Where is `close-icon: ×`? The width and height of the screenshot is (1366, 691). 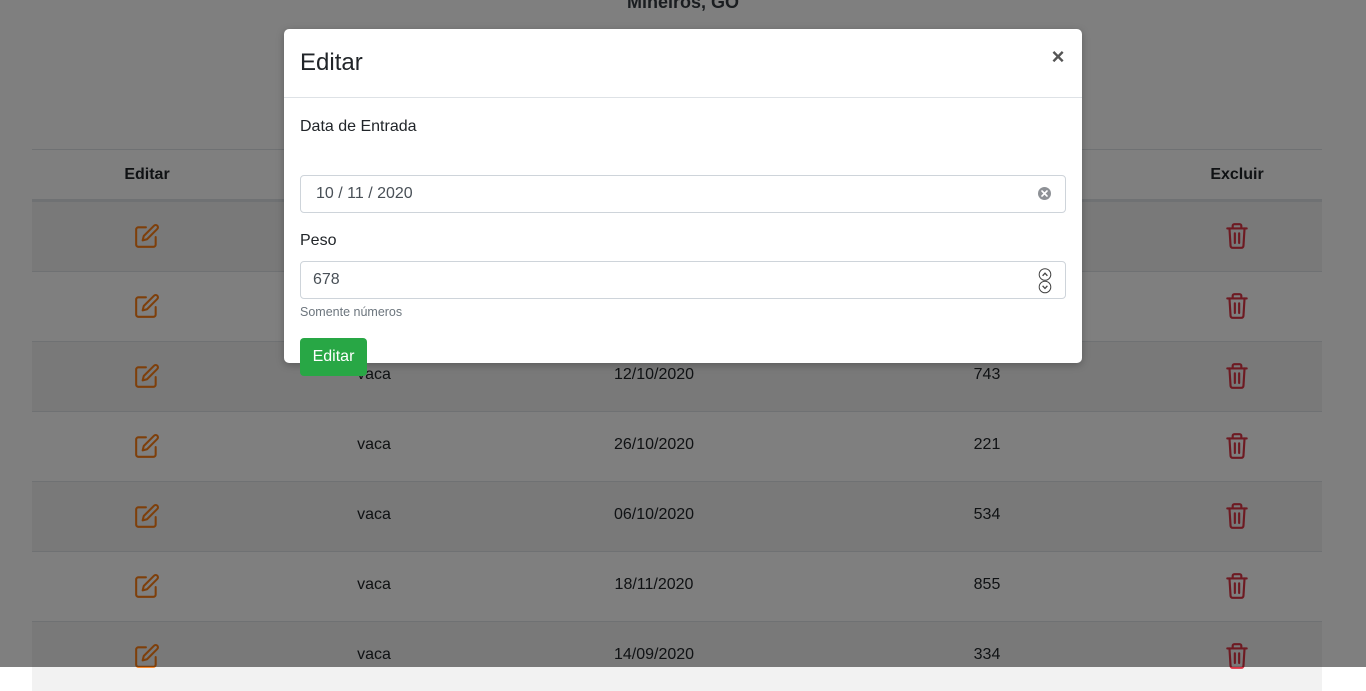
close-icon: × is located at coordinates (1058, 56).